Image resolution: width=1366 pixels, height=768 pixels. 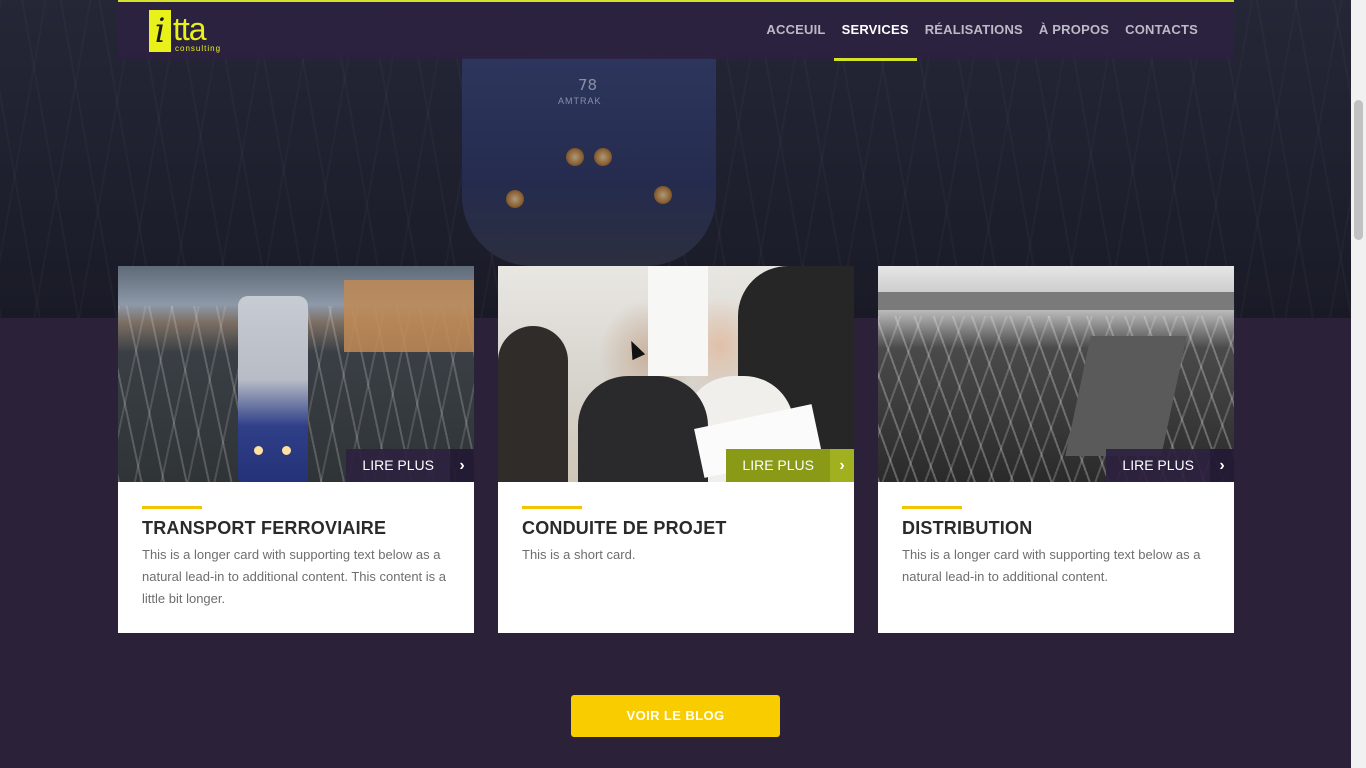 I want to click on page-scrollbar, so click(x=1358, y=384).